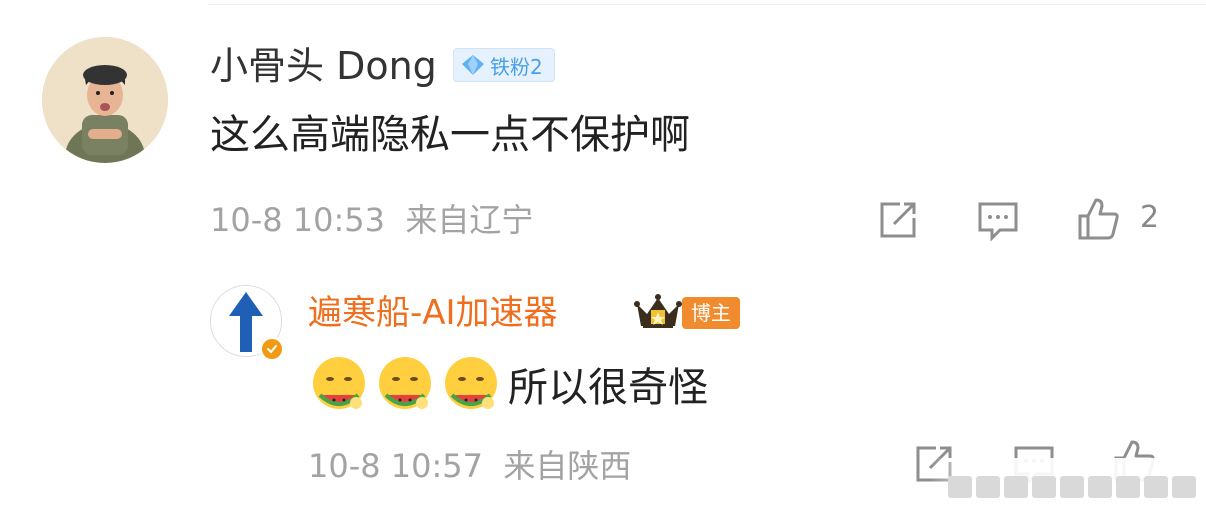  I want to click on verified-check-icon, so click(272, 349).